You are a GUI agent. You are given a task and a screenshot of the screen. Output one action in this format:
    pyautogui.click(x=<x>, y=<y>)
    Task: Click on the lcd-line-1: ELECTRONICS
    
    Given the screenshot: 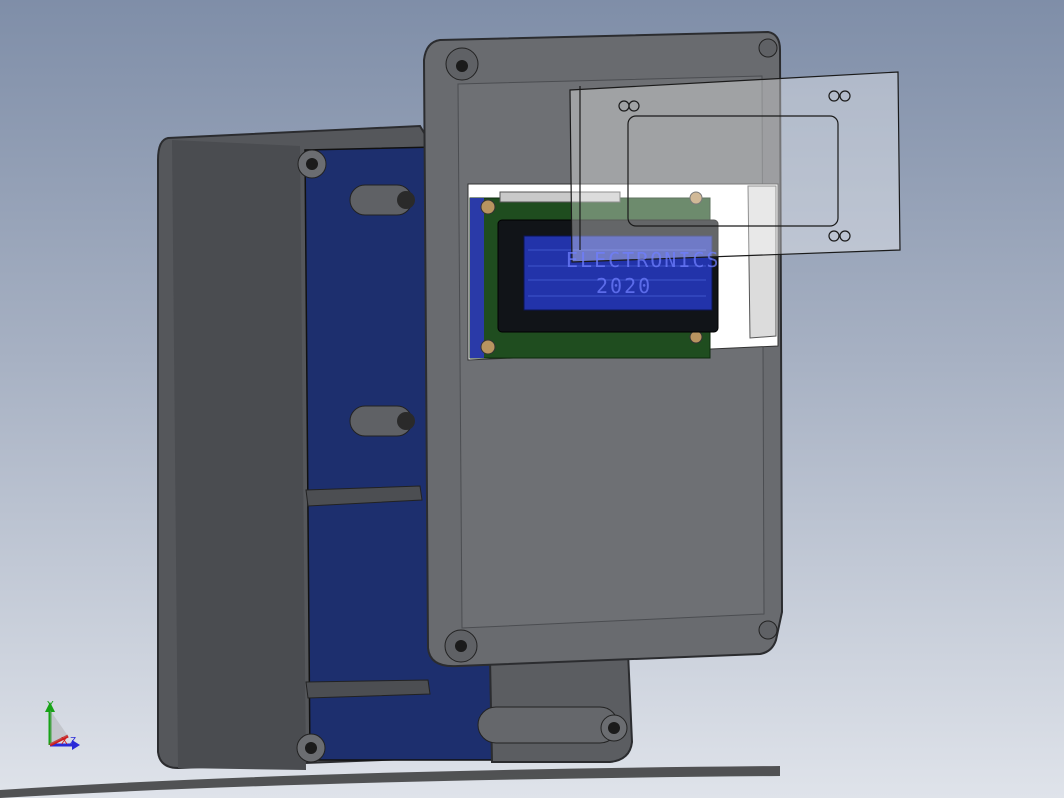 What is the action you would take?
    pyautogui.click(x=643, y=260)
    